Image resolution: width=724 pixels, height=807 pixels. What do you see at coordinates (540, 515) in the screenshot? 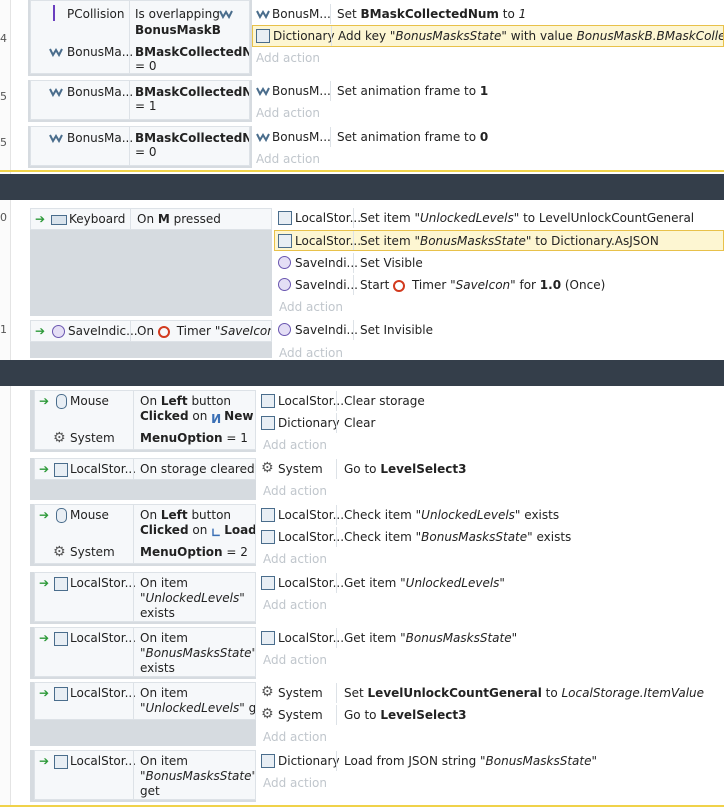
I see `action-text: exists` at bounding box center [540, 515].